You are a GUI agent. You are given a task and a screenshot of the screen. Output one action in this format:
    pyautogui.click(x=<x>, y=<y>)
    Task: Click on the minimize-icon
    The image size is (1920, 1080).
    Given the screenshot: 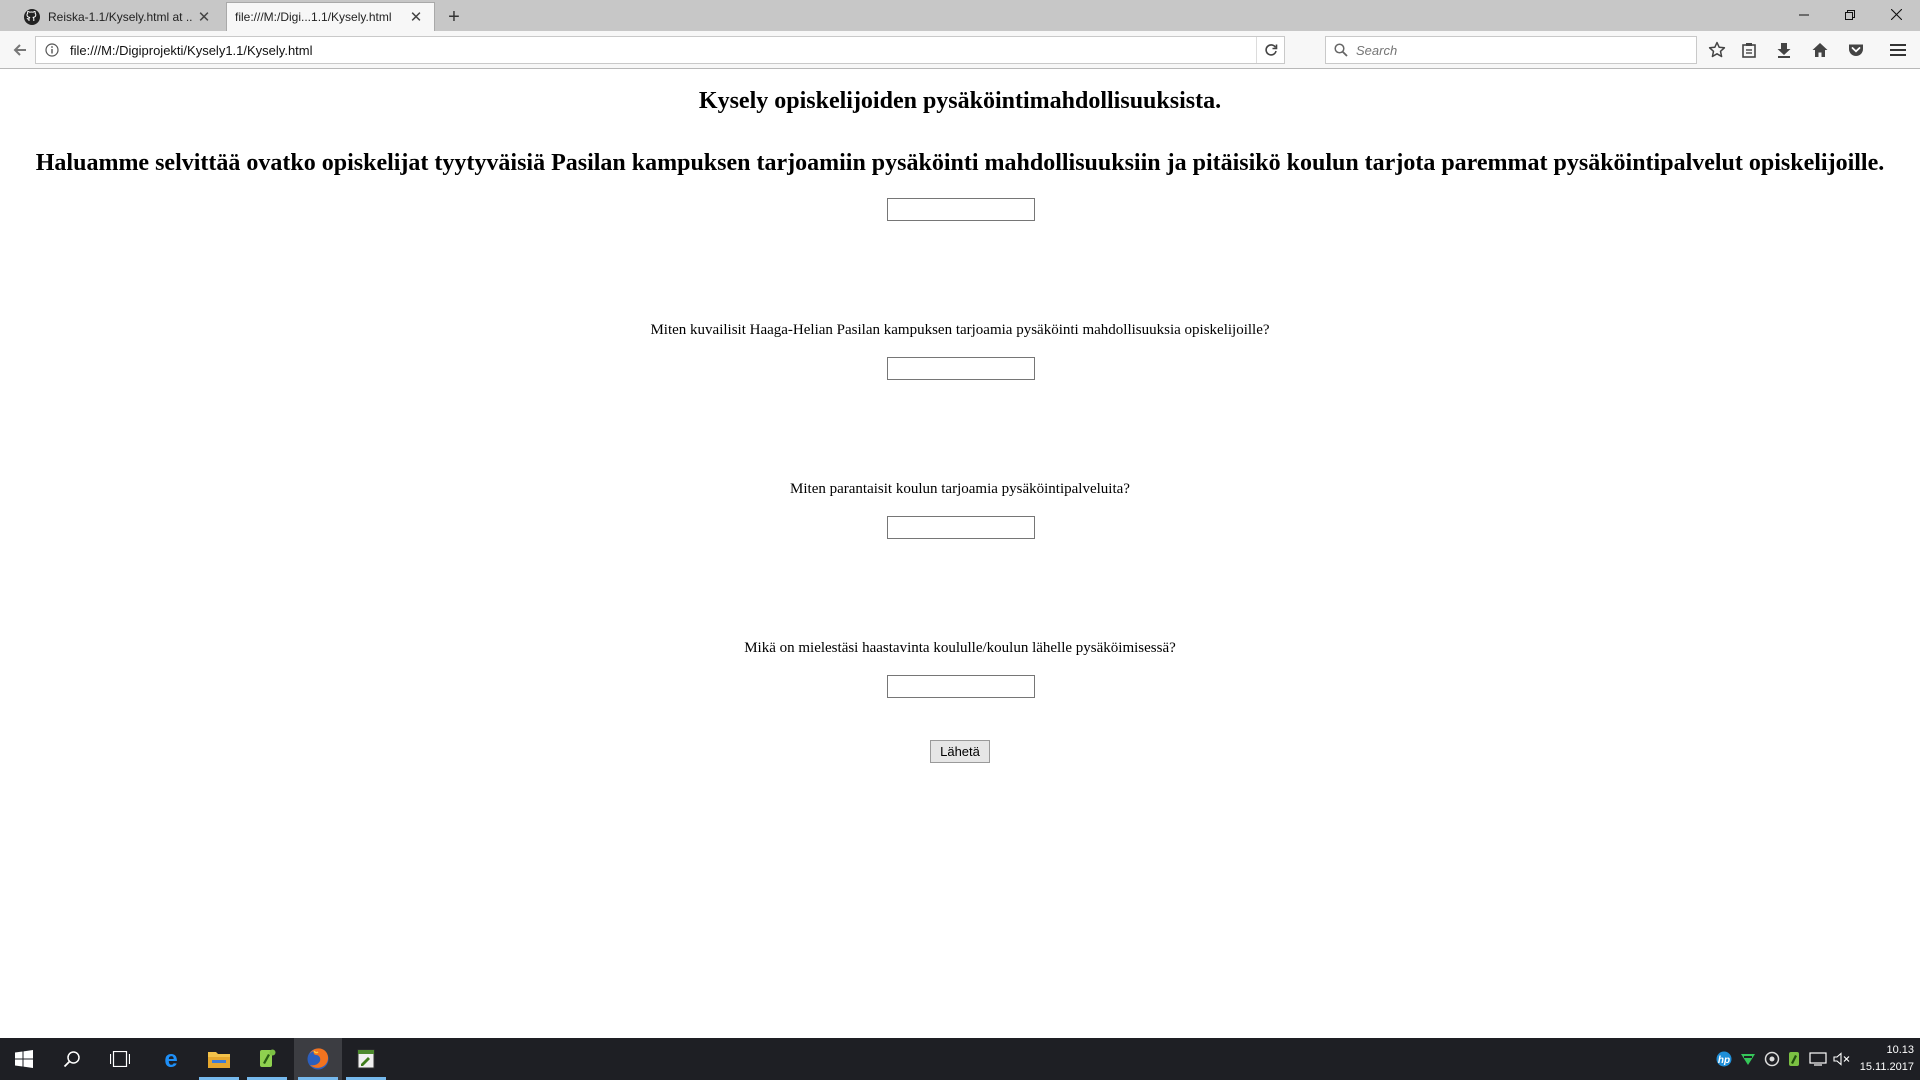 What is the action you would take?
    pyautogui.click(x=1804, y=14)
    